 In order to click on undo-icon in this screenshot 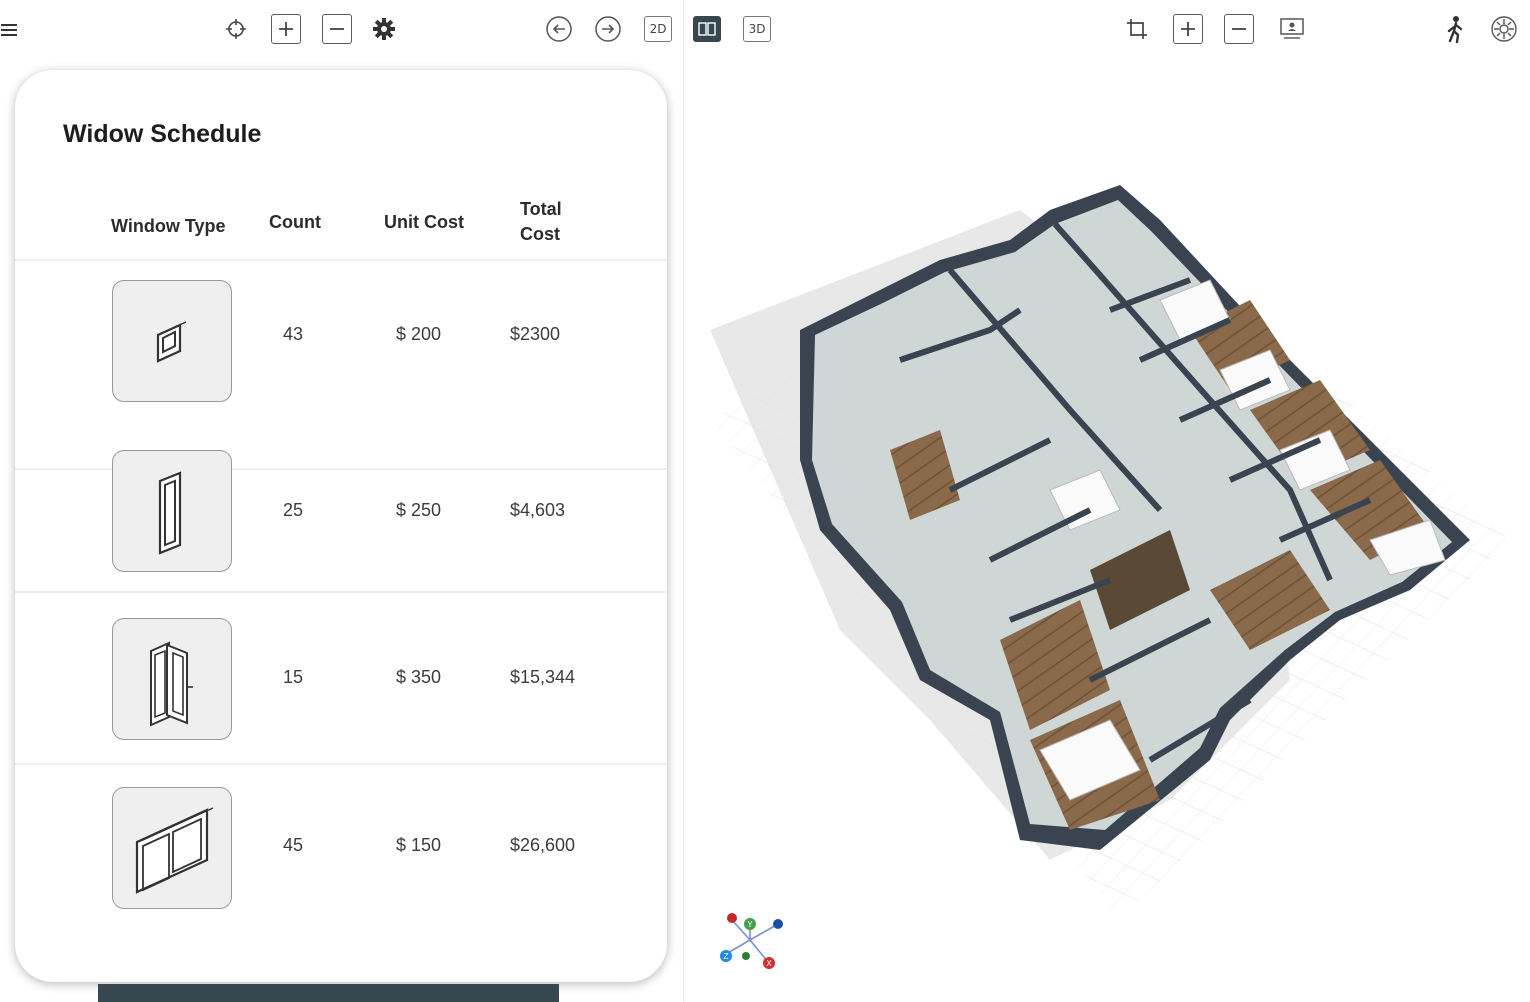, I will do `click(559, 29)`.